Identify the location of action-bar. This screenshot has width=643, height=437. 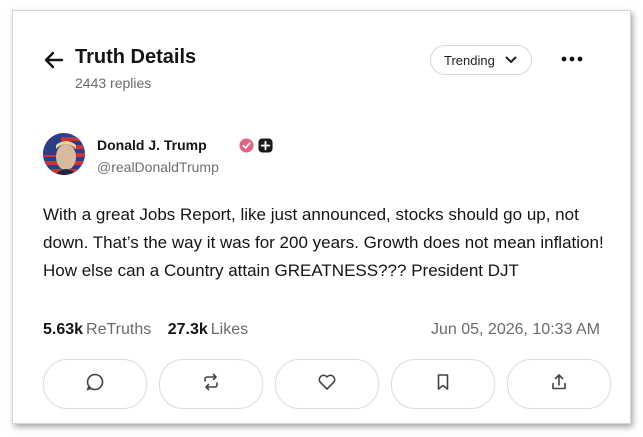
(328, 384).